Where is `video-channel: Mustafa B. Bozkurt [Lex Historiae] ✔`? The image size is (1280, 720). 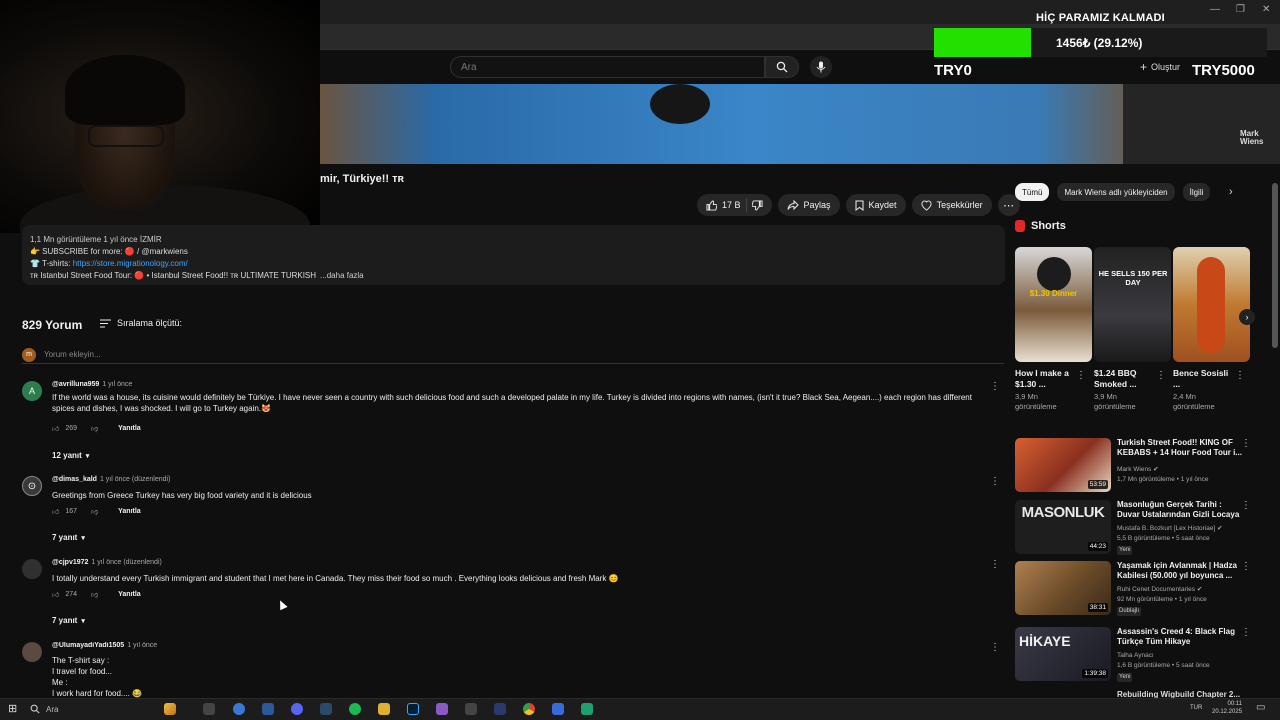 video-channel: Mustafa B. Bozkurt [Lex Historiae] ✔ is located at coordinates (1182, 528).